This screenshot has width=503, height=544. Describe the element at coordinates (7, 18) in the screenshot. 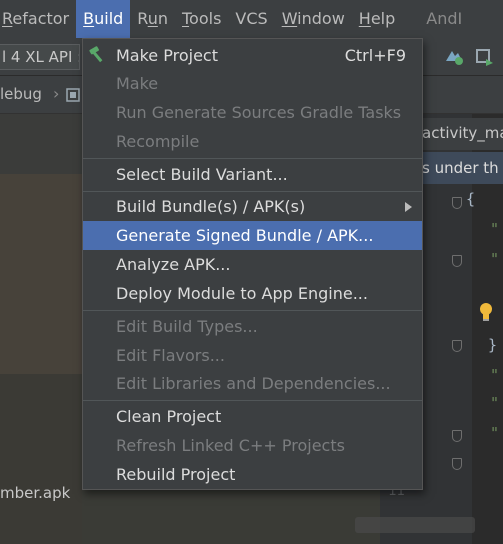

I see `menu-refactor-mnemonic: R` at that location.